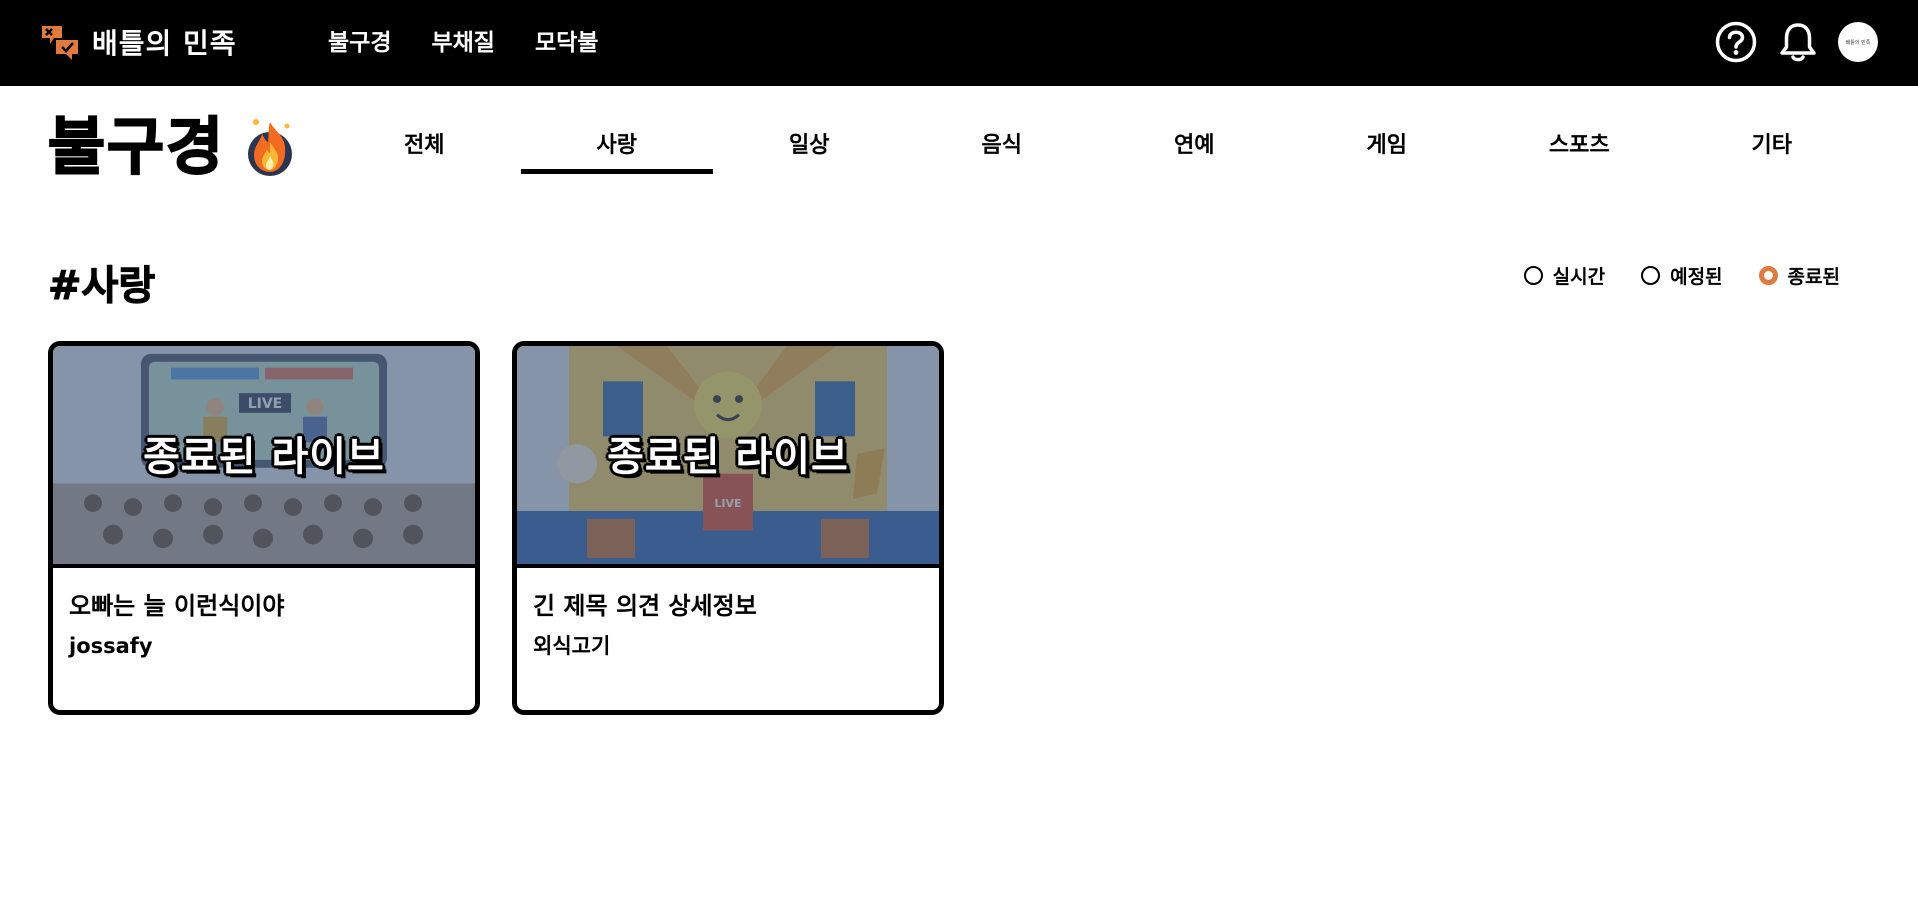 Image resolution: width=1918 pixels, height=921 pixels. What do you see at coordinates (572, 646) in the screenshot?
I see `card-author: 외식고기` at bounding box center [572, 646].